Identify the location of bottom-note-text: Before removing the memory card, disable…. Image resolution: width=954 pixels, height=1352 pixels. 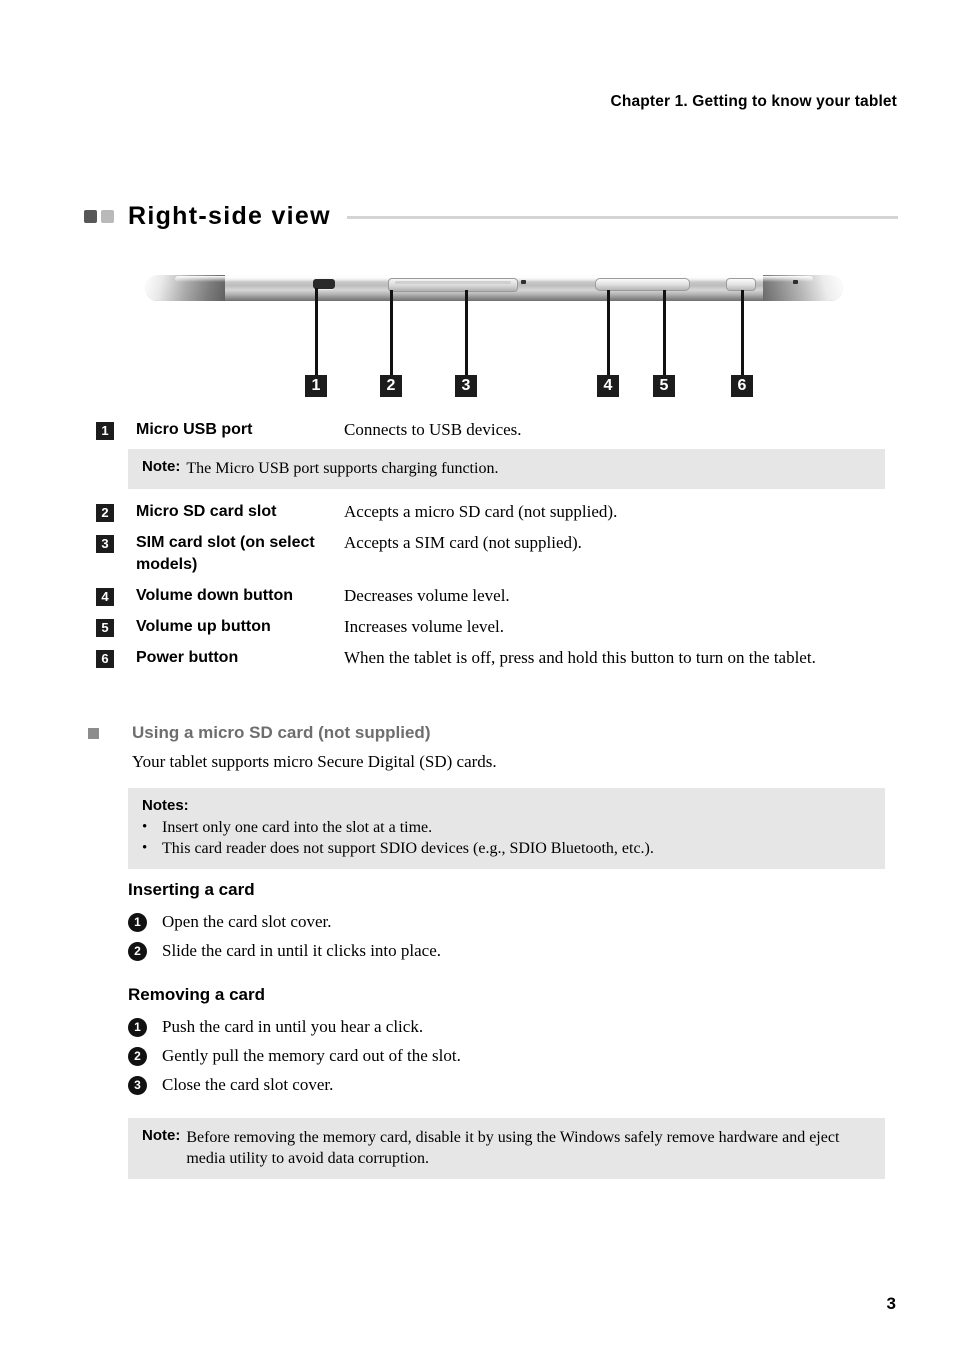
(513, 1148).